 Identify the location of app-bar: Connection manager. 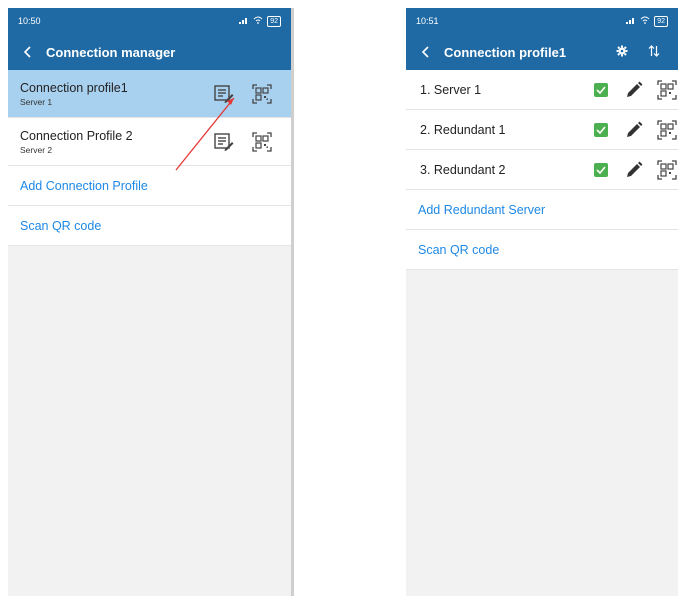
(149, 52).